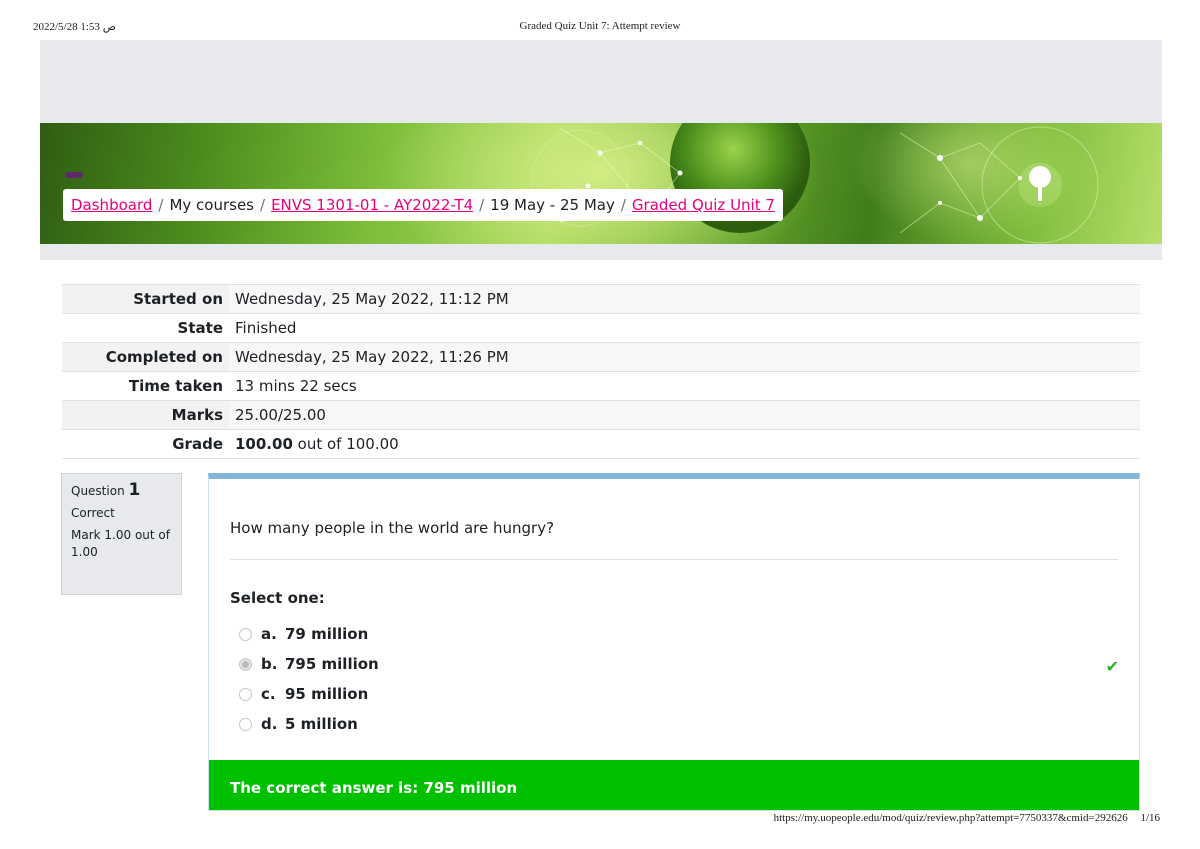 This screenshot has height=849, width=1200. Describe the element at coordinates (601, 252) in the screenshot. I see `page-header-band-bottom` at that location.